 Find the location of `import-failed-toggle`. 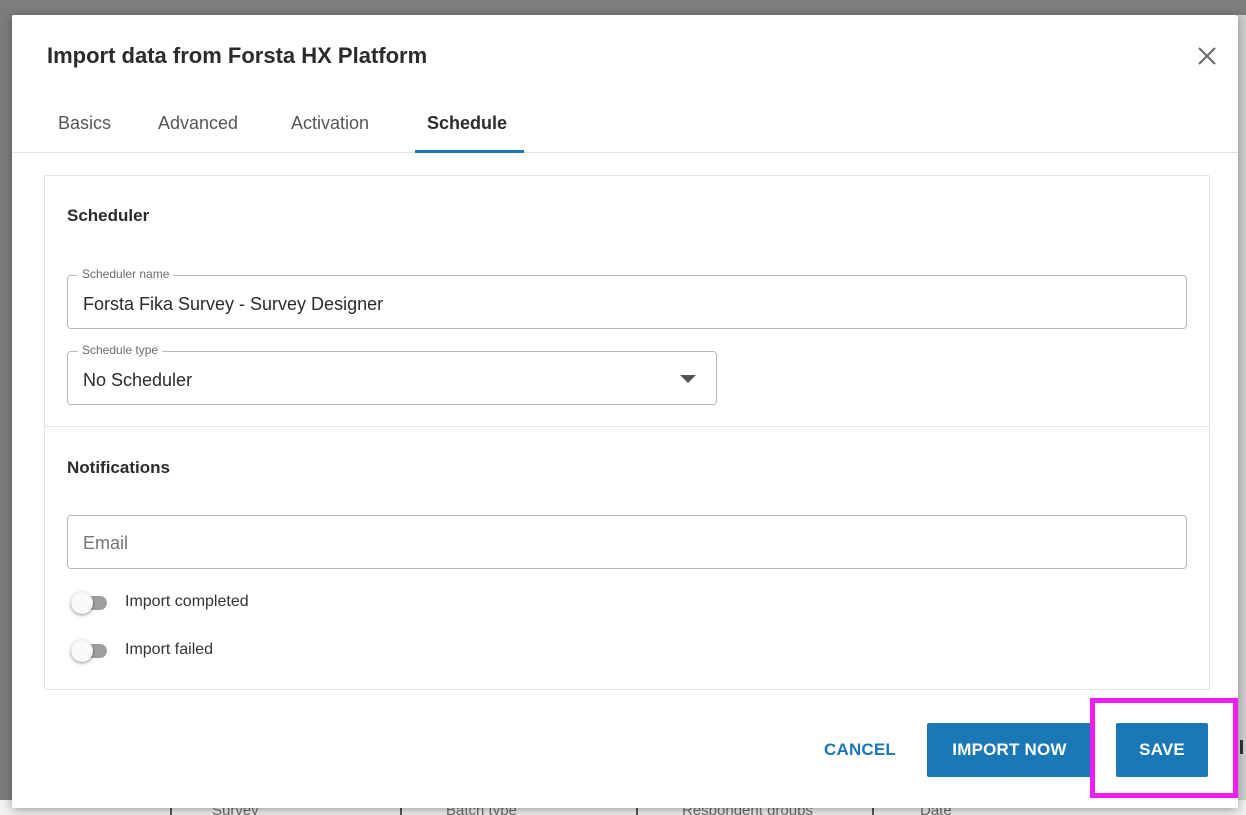

import-failed-toggle is located at coordinates (89, 651).